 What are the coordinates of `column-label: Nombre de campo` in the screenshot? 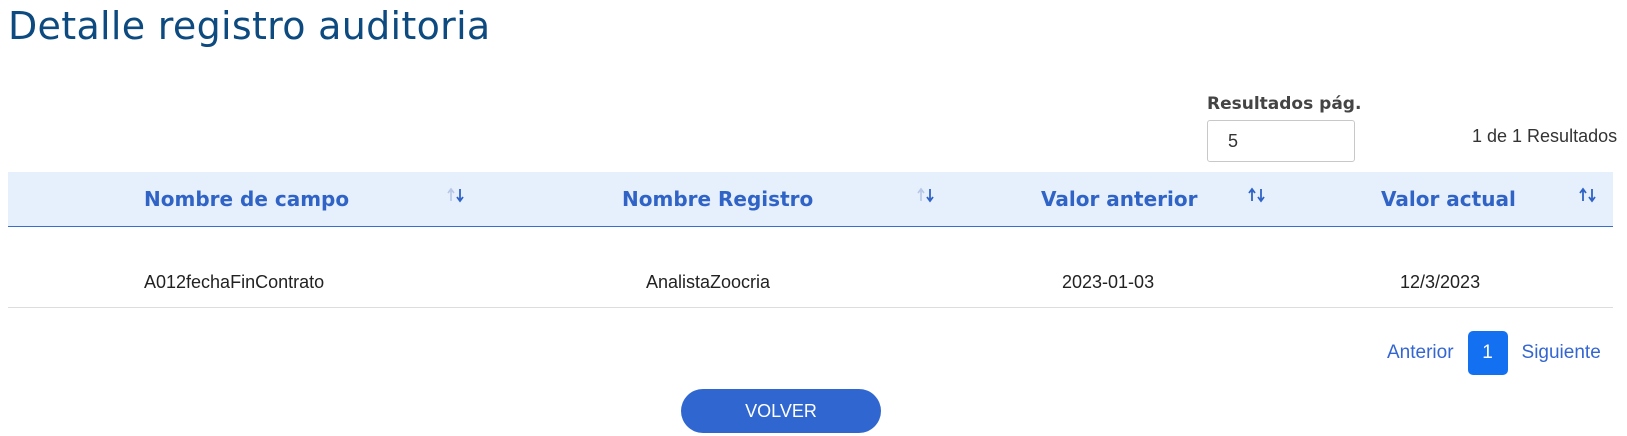 It's located at (247, 199).